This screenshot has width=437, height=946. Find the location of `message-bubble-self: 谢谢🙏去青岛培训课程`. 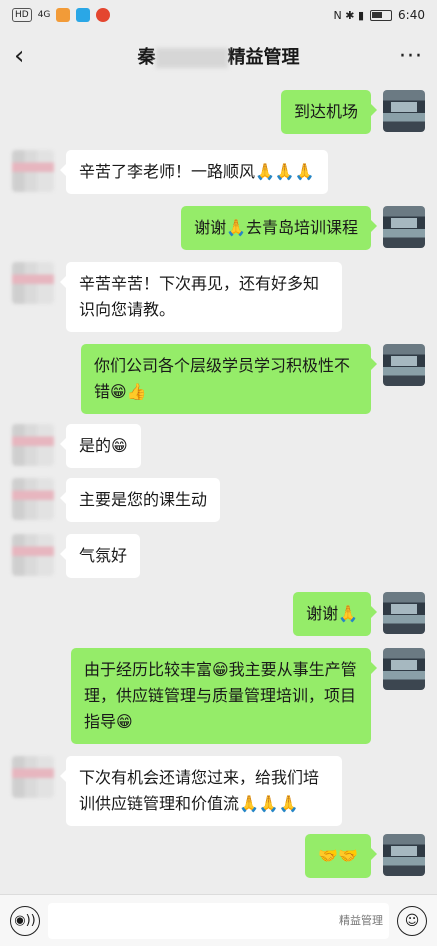

message-bubble-self: 谢谢🙏去青岛培训课程 is located at coordinates (279, 228).